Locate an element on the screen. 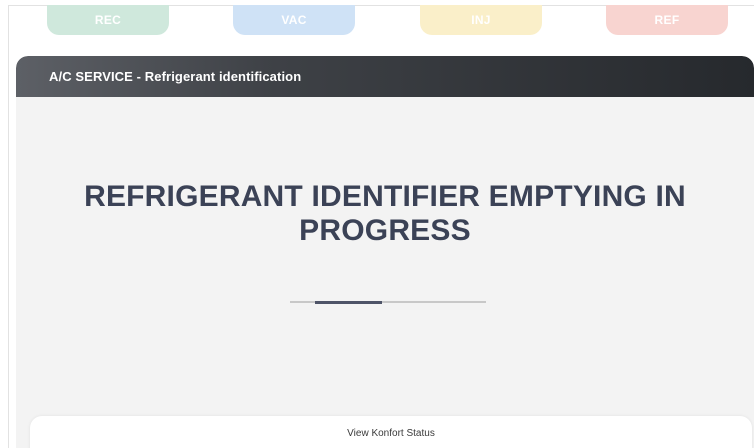 This screenshot has height=448, width=754. panel-header: A/C SERVICE - Refrigerant identification is located at coordinates (385, 76).